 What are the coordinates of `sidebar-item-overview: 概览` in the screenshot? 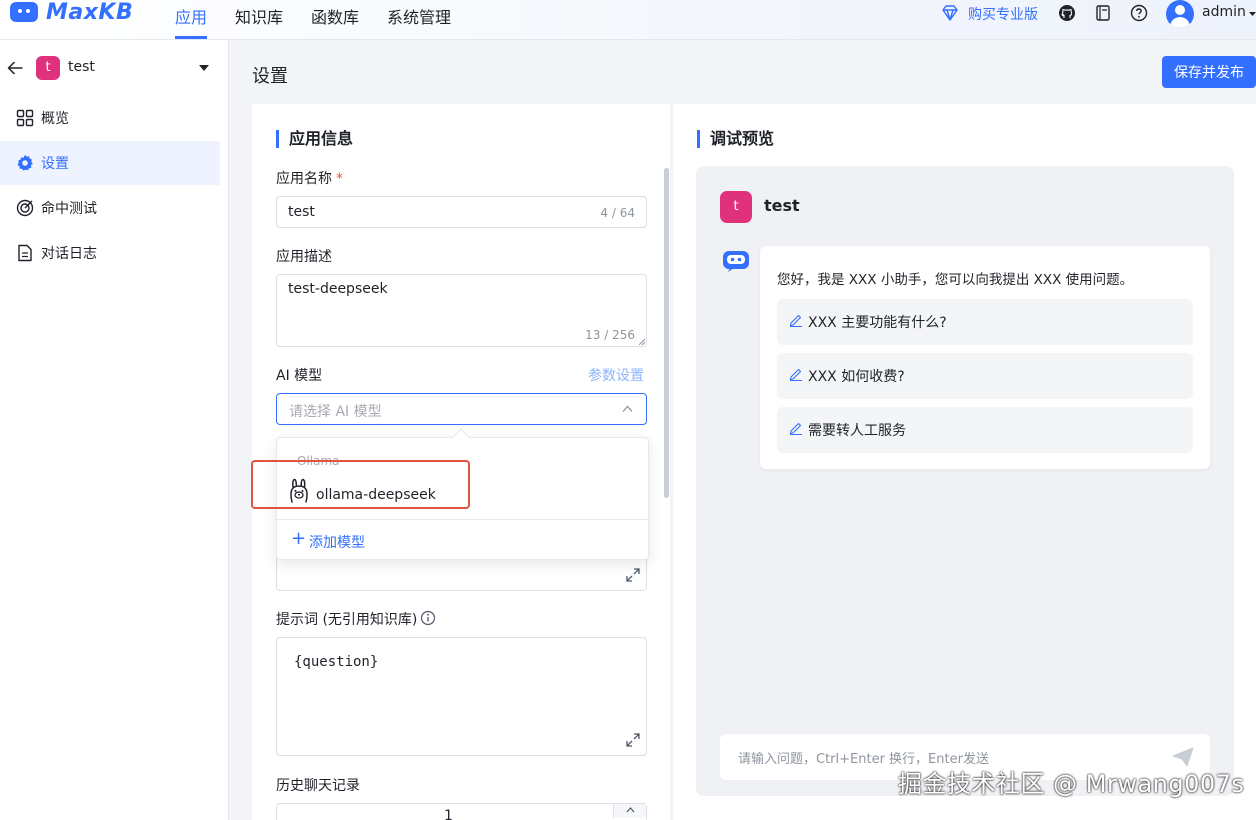 It's located at (110, 118).